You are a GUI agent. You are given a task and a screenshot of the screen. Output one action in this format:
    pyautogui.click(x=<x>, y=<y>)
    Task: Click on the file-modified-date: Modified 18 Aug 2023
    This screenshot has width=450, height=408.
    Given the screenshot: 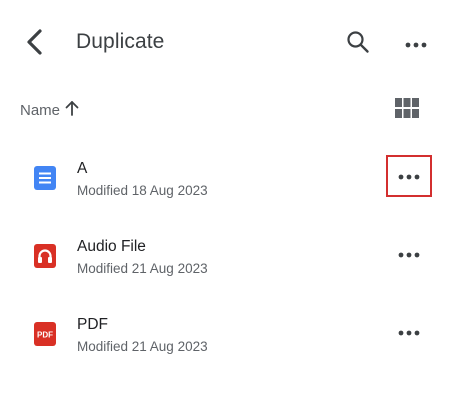 What is the action you would take?
    pyautogui.click(x=142, y=190)
    